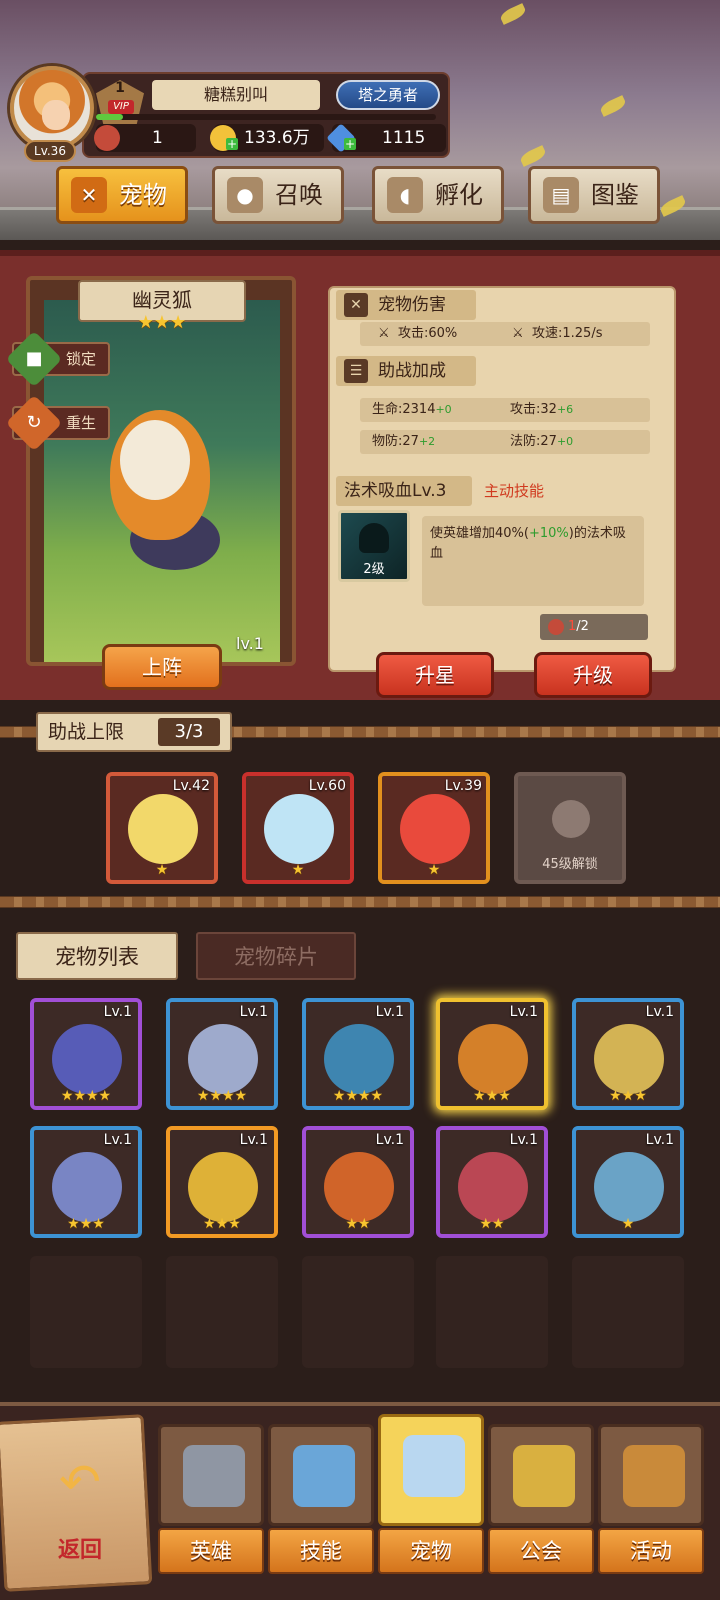 This screenshot has height=1600, width=720. Describe the element at coordinates (327, 786) in the screenshot. I see `slot-level: Lv.60` at that location.